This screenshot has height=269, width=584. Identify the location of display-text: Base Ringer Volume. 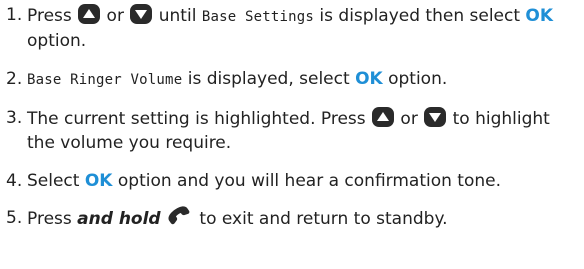
(105, 80).